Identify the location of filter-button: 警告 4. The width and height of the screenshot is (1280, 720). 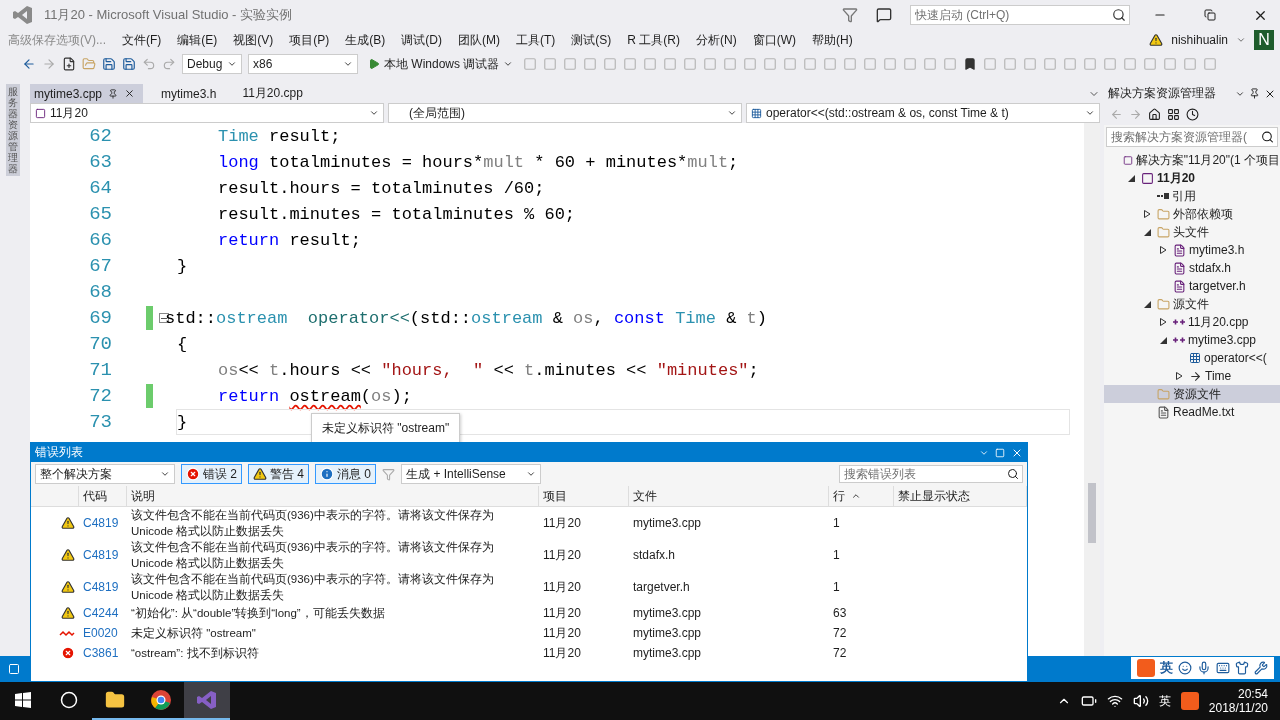
(279, 474).